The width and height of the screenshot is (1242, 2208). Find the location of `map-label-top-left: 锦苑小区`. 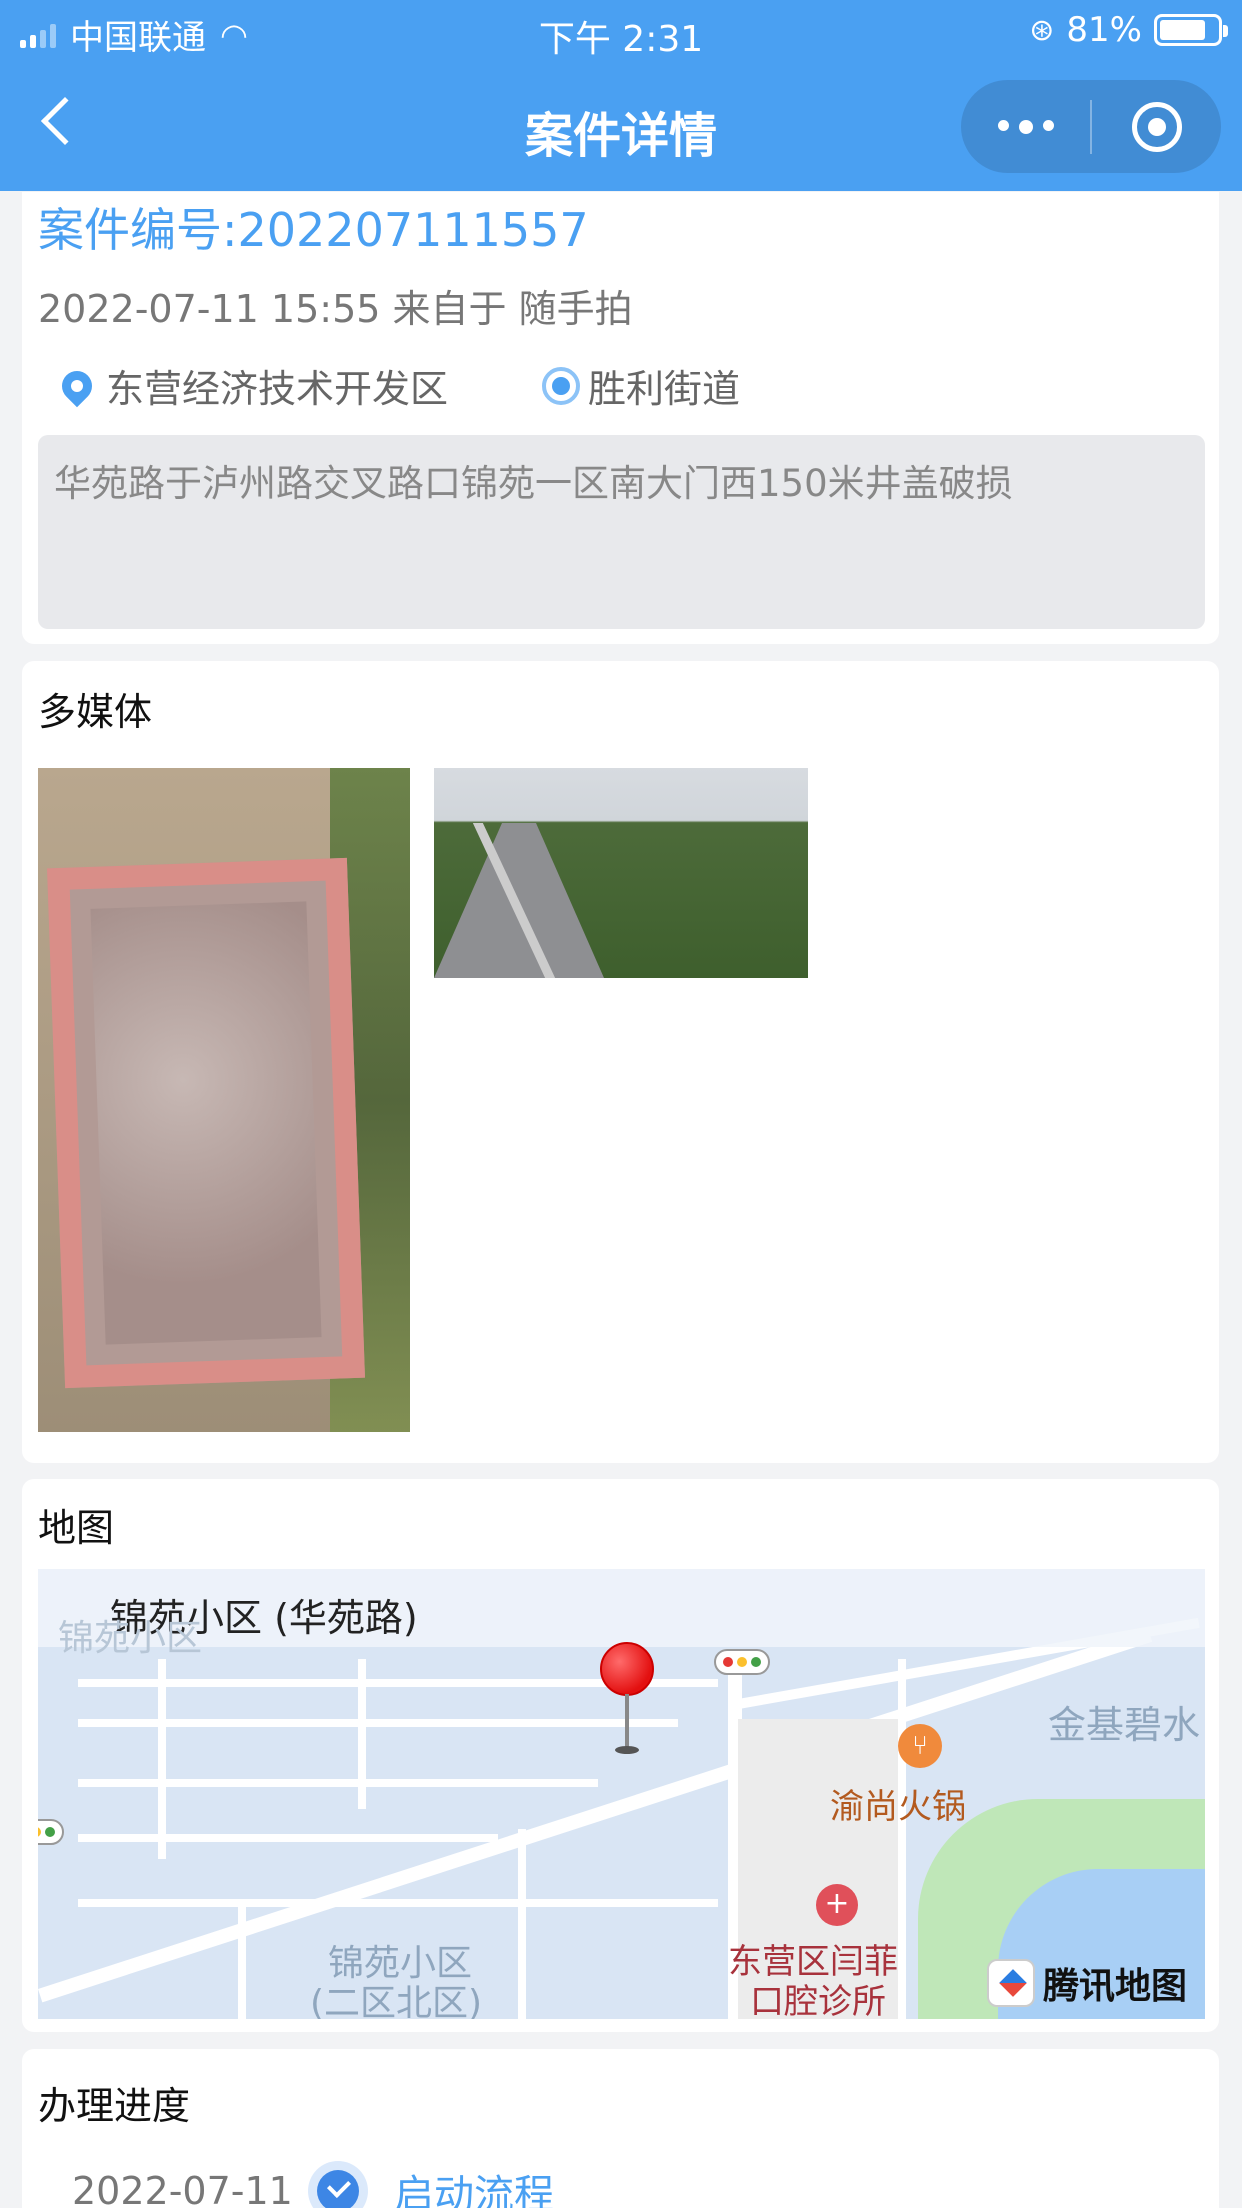

map-label-top-left: 锦苑小区 is located at coordinates (130, 1638).